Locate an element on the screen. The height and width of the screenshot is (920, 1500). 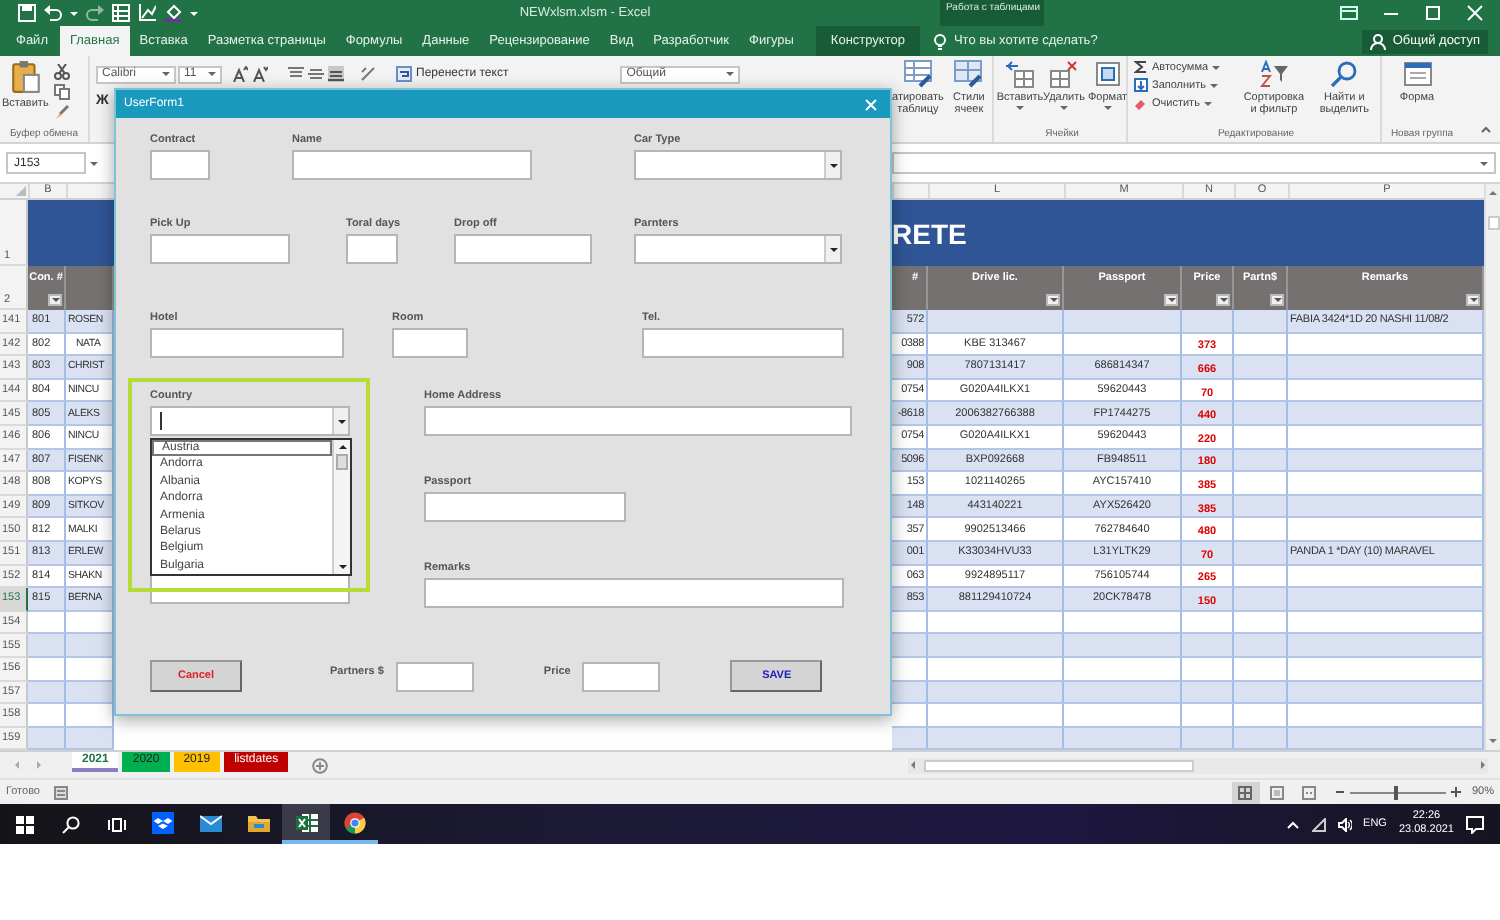
align-middle-icon is located at coordinates (316, 74).